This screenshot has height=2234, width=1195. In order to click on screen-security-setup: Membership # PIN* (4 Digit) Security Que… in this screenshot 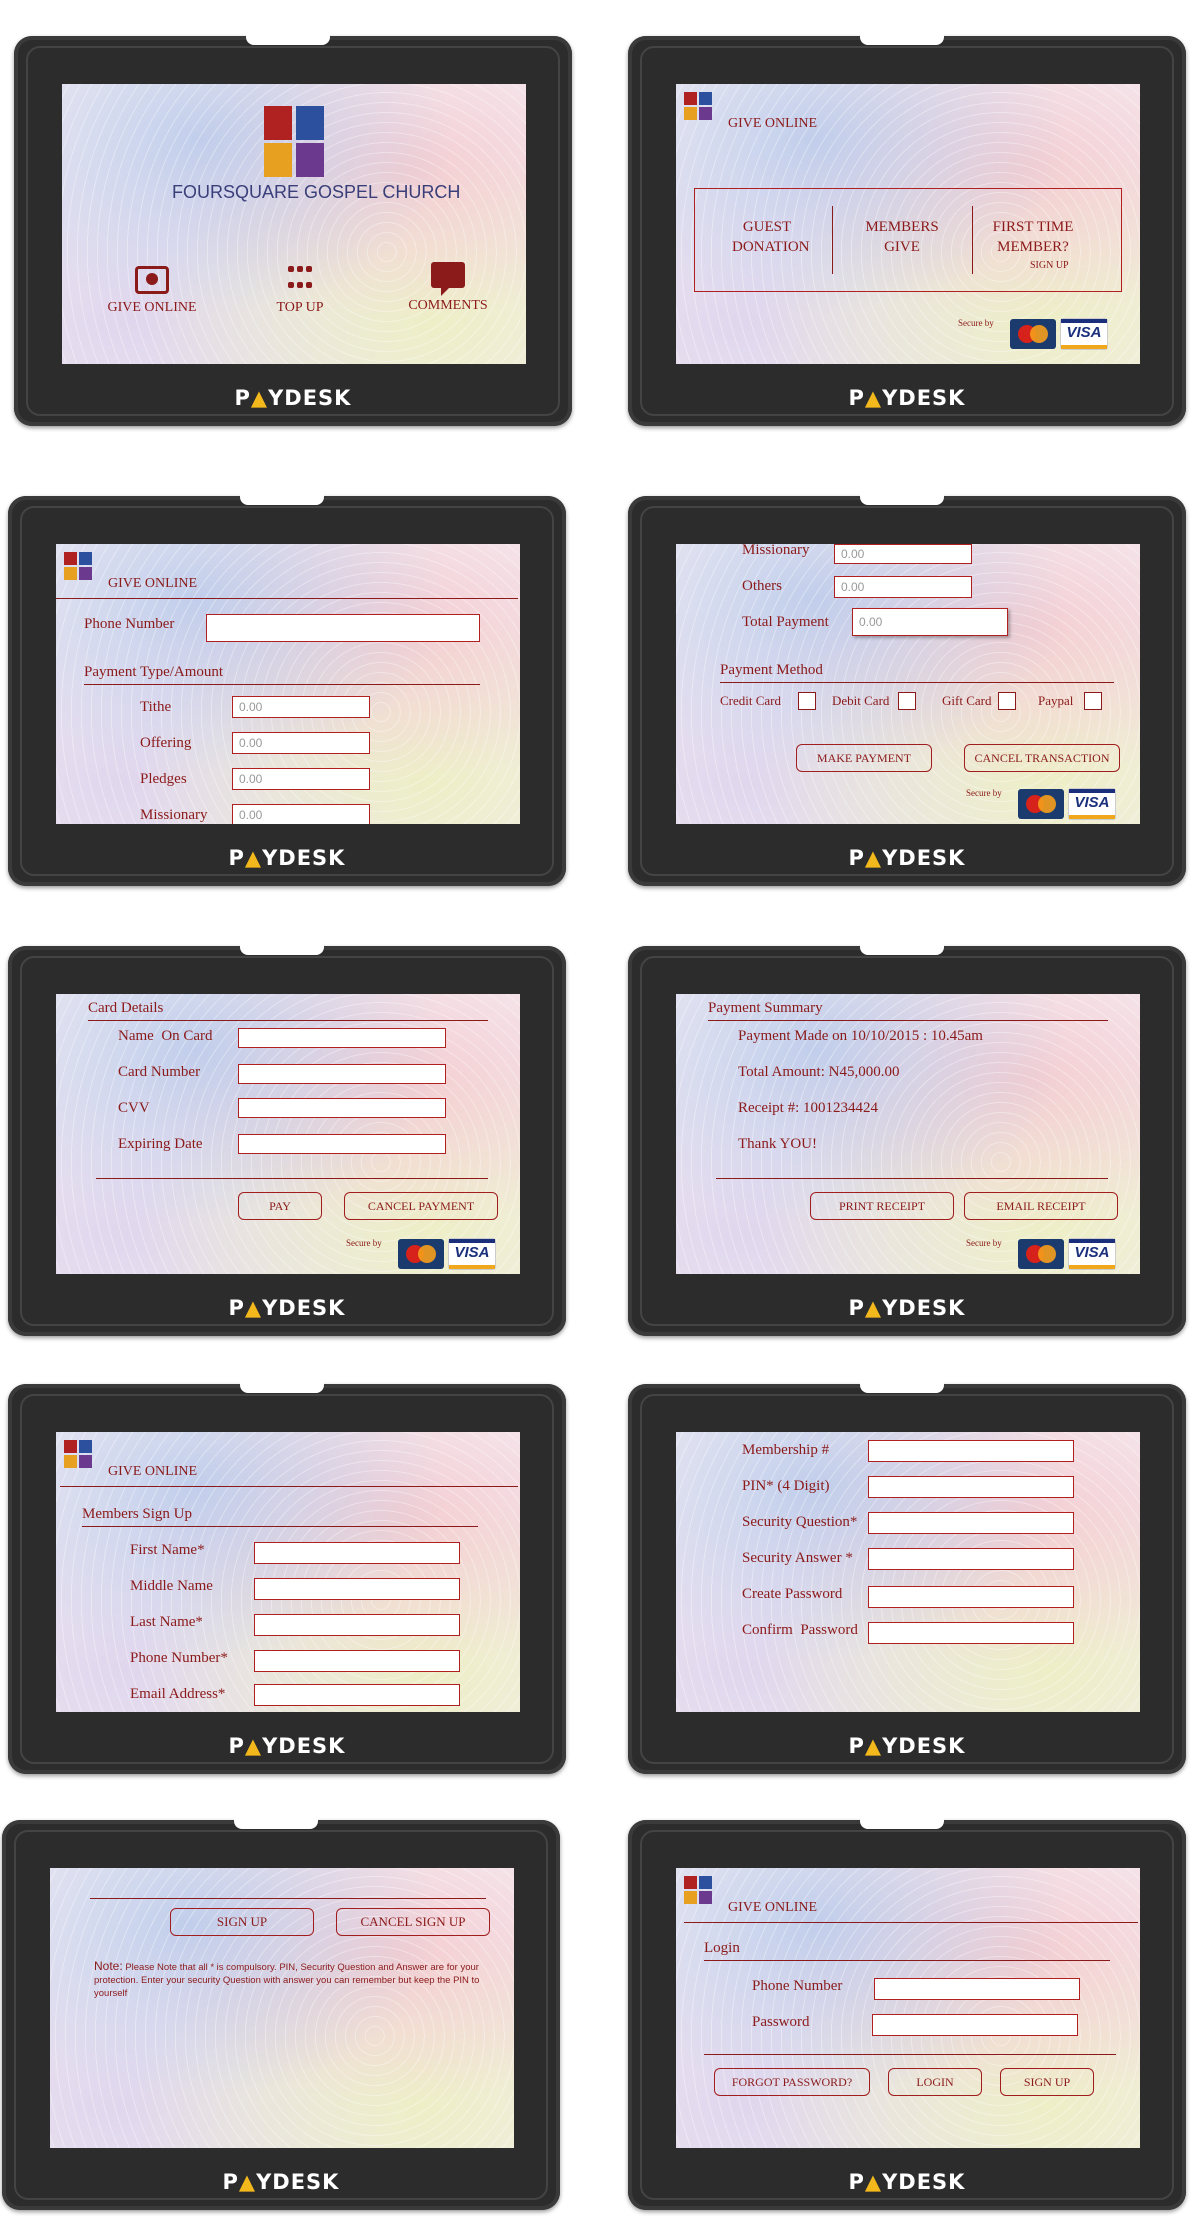, I will do `click(908, 1572)`.